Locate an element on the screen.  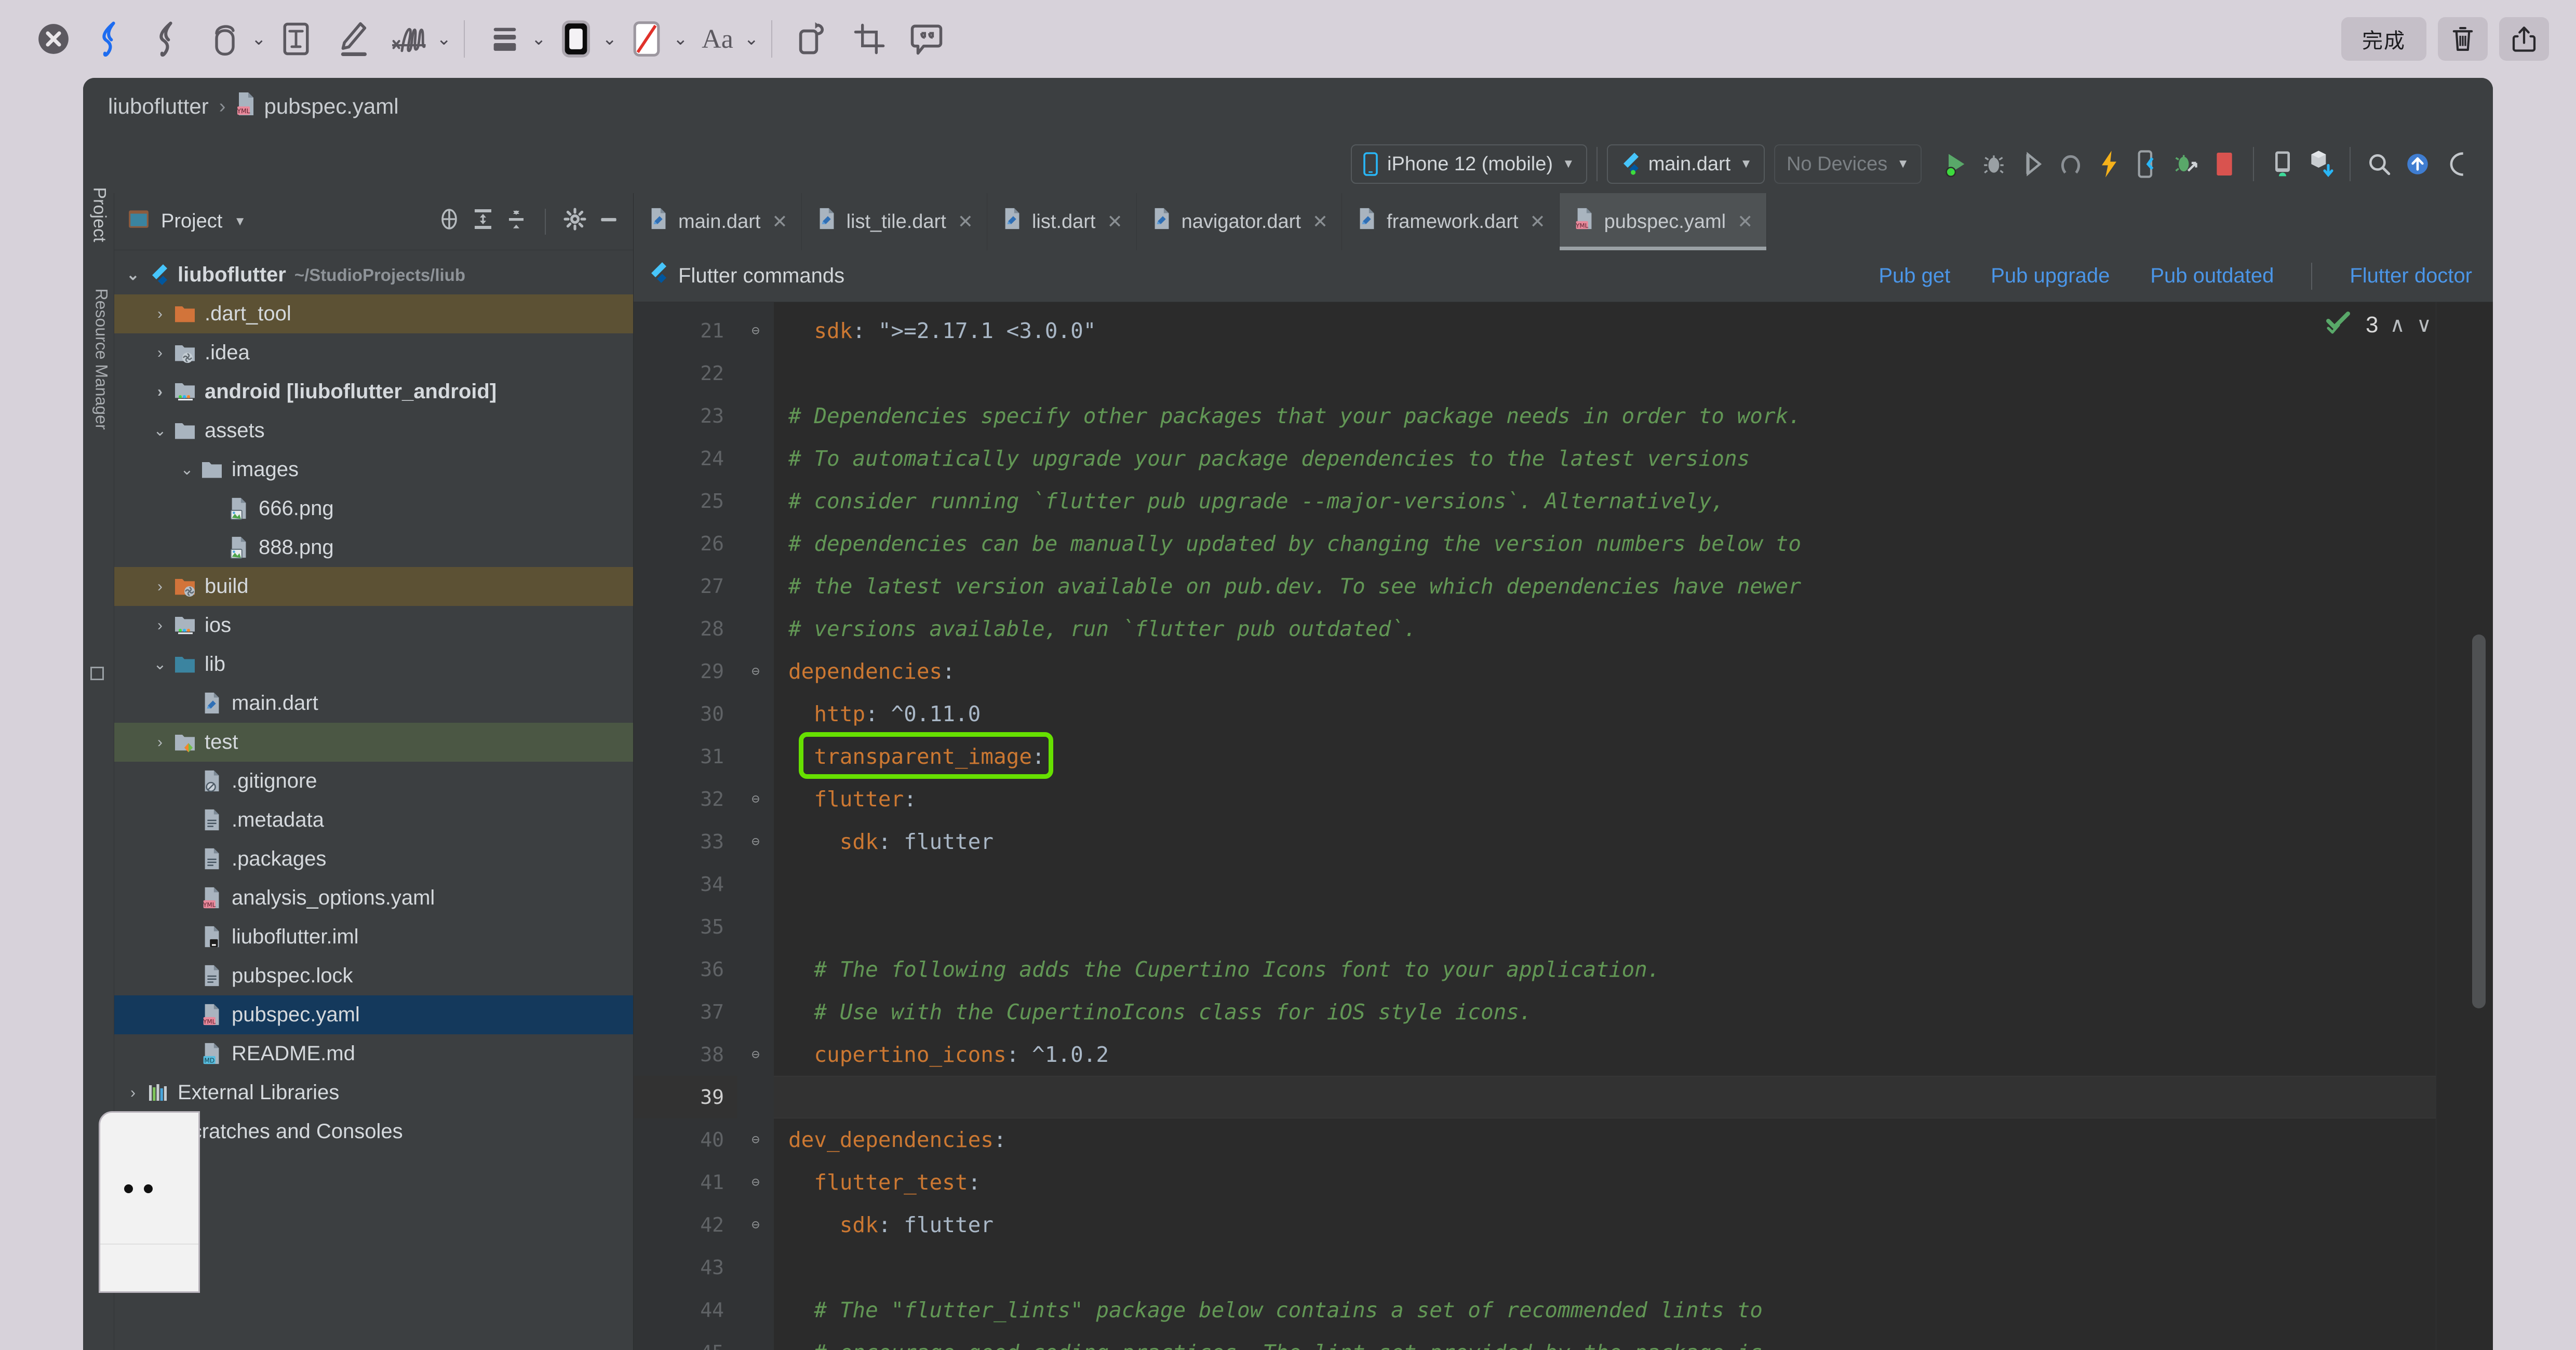
run-button is located at coordinates (1956, 164).